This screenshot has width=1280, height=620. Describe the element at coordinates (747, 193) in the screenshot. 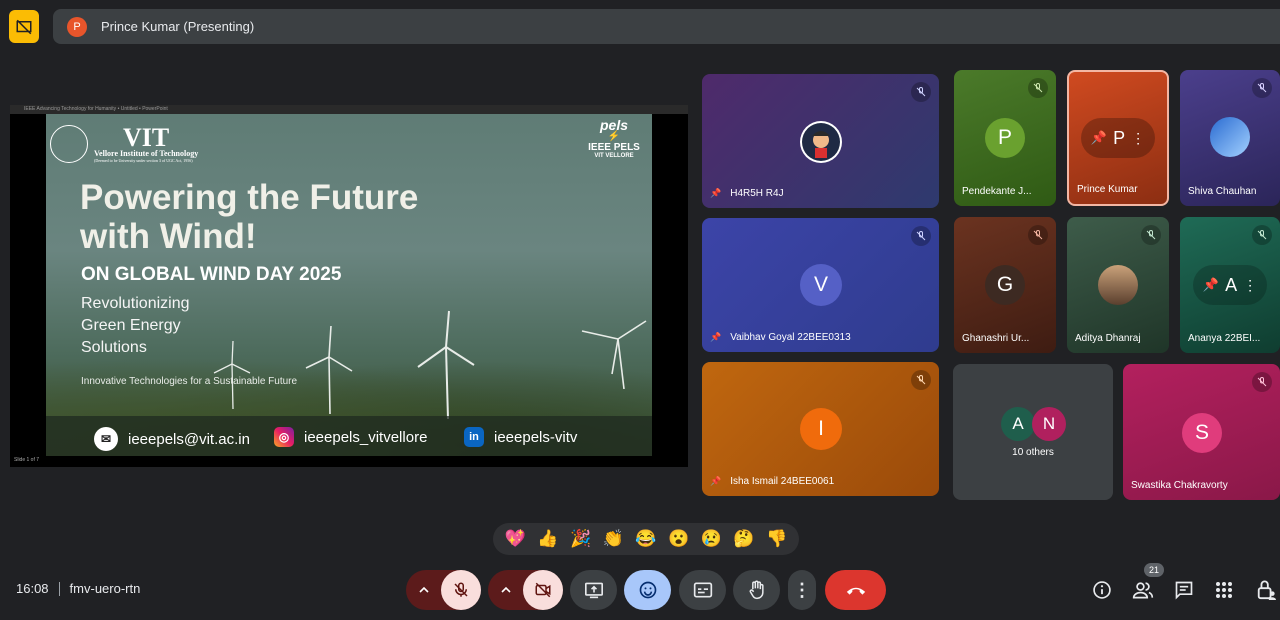

I see `participant-name: 📌 H4R5H R4J` at that location.